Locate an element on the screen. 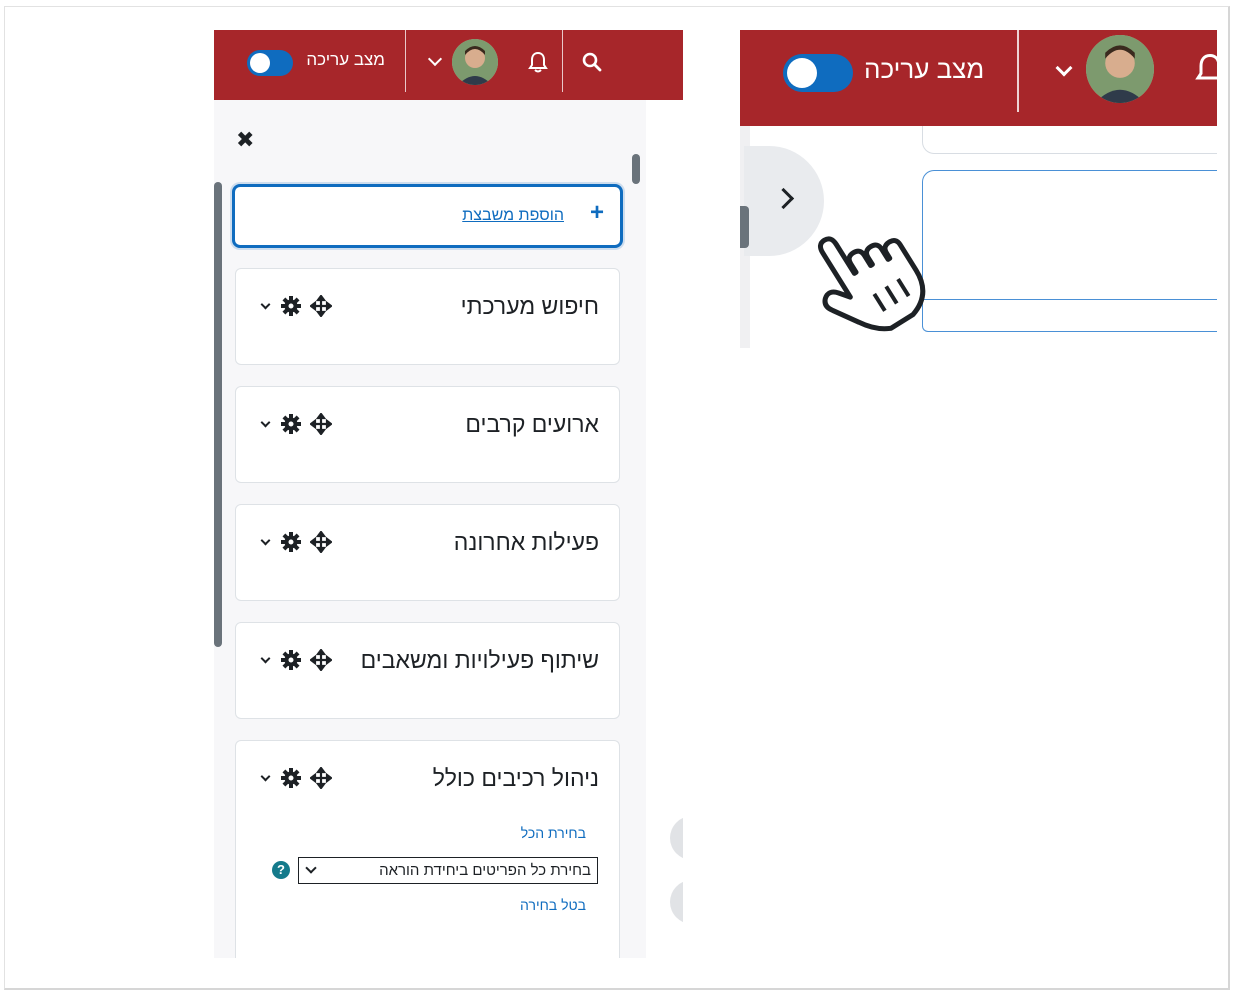 The width and height of the screenshot is (1234, 992). drawer-handle is located at coordinates (744, 227).